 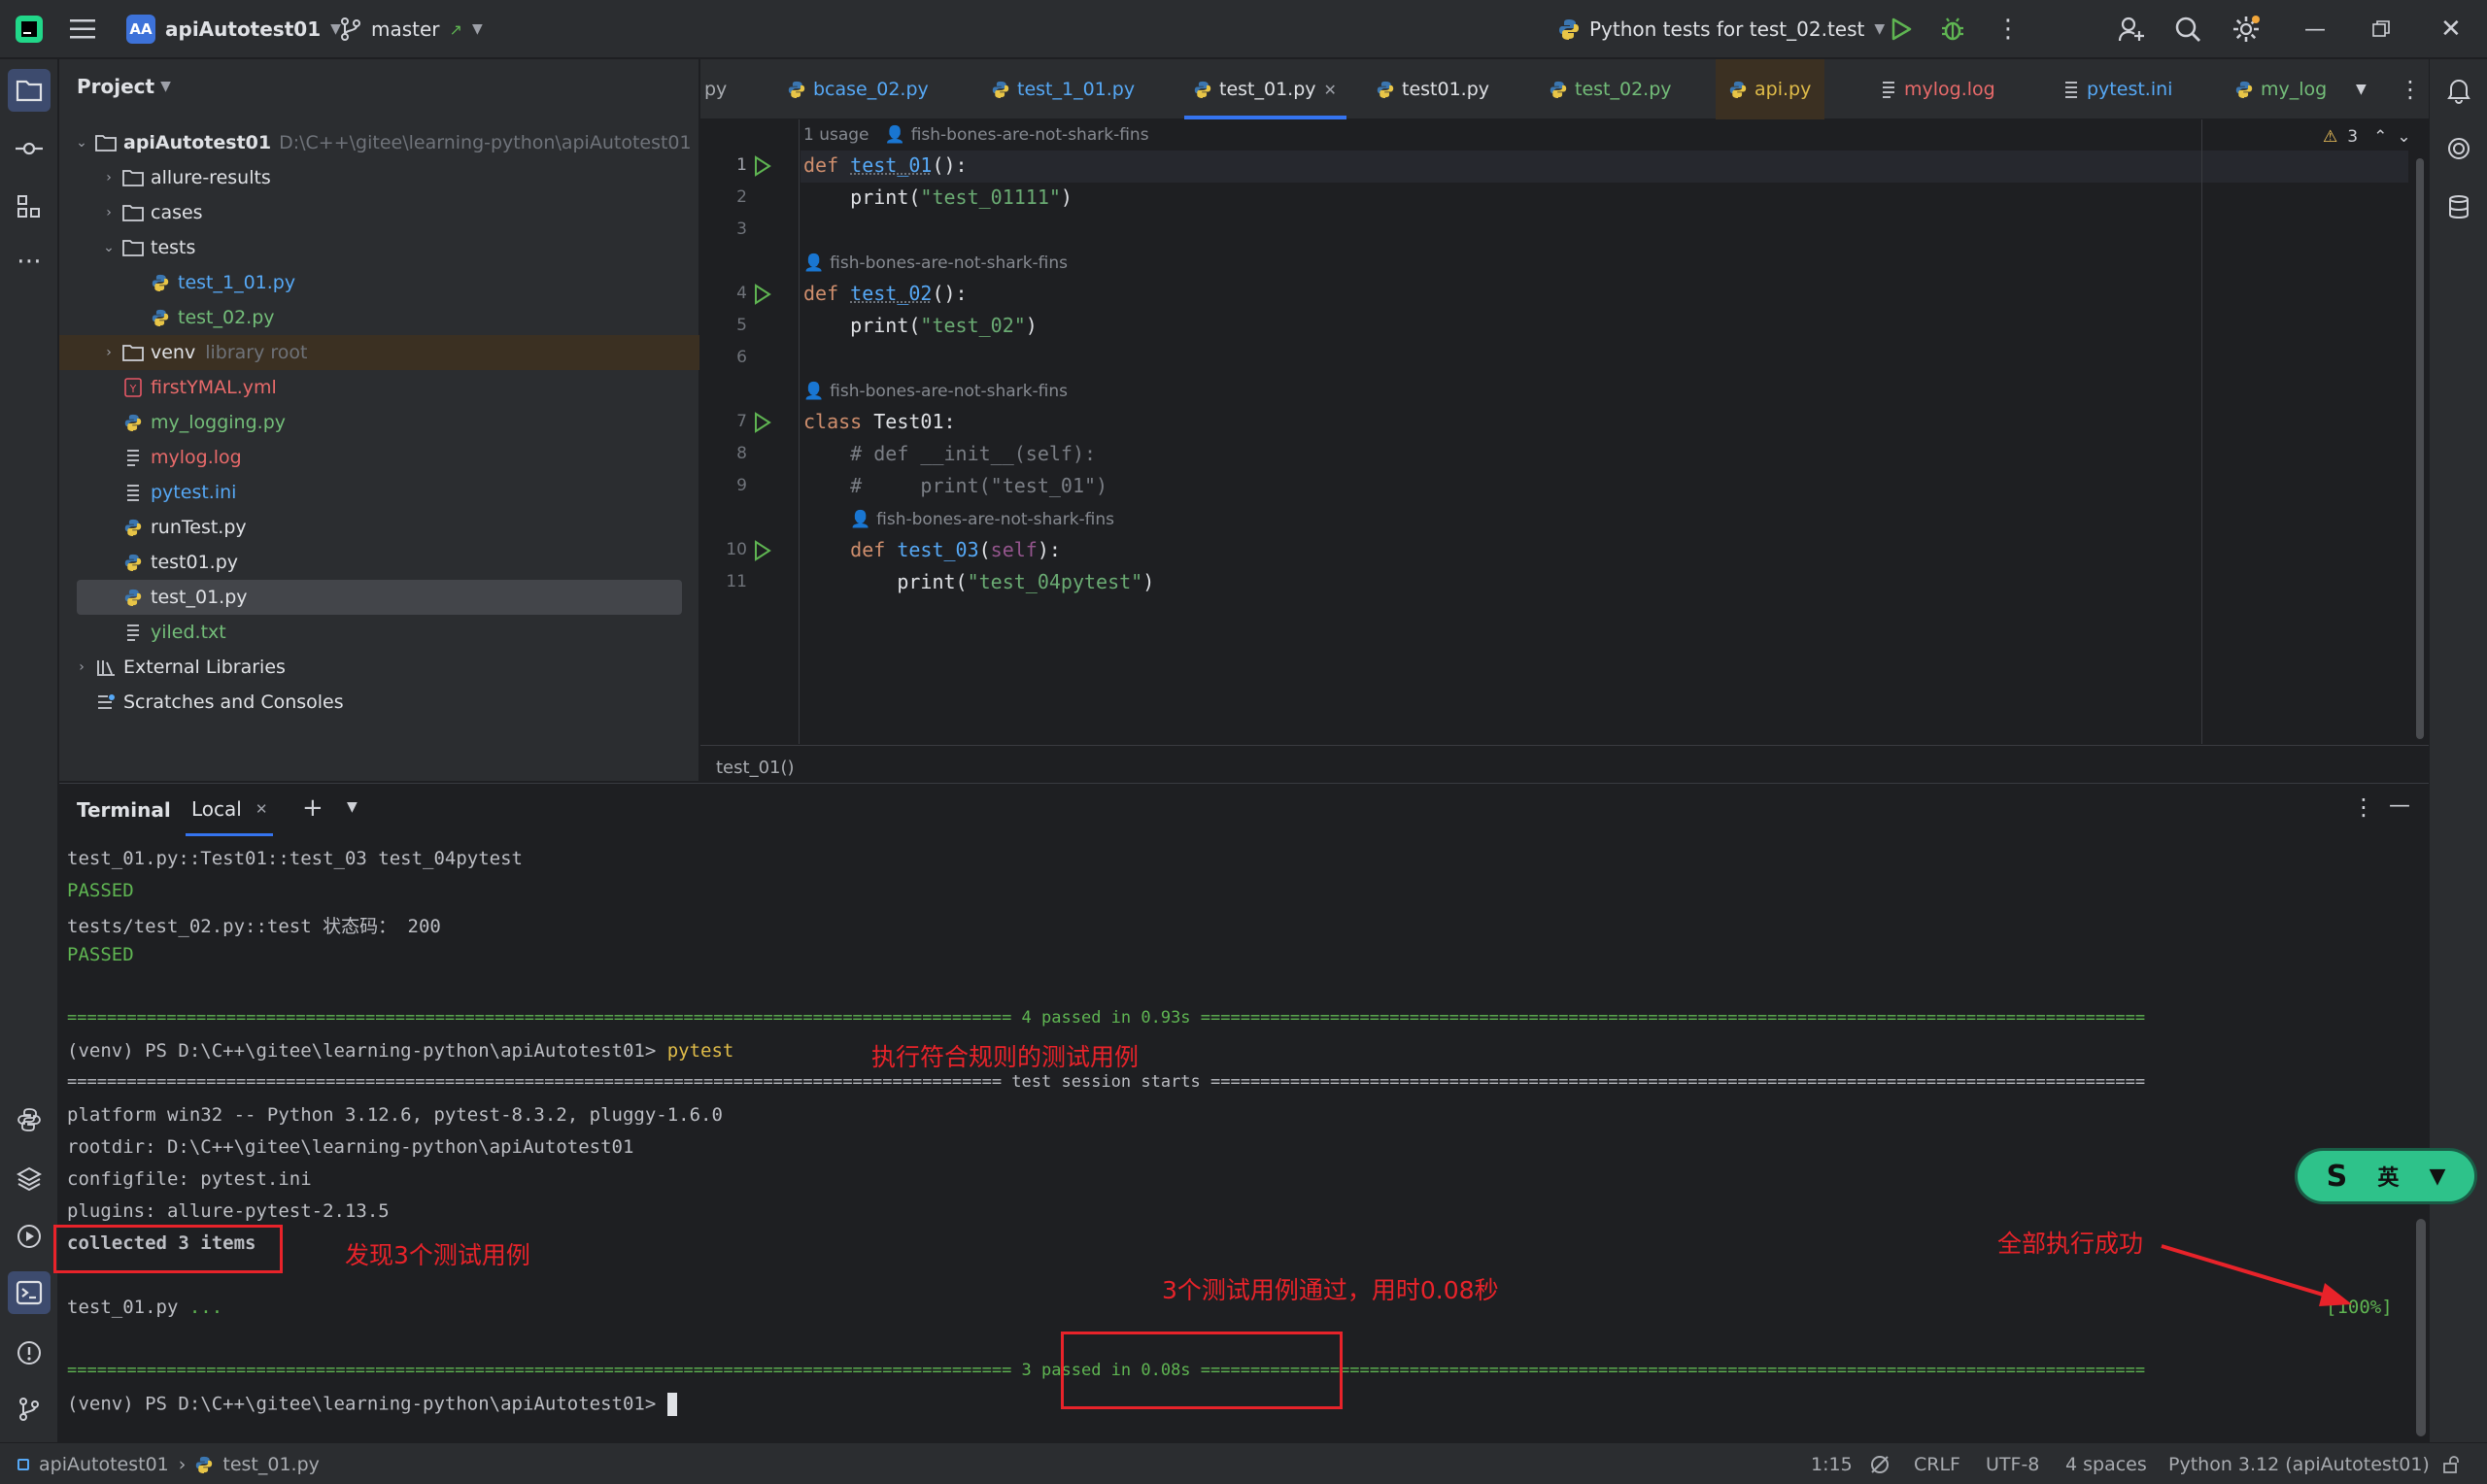 I want to click on tree-item-test-02: test_02.py, so click(x=379, y=317).